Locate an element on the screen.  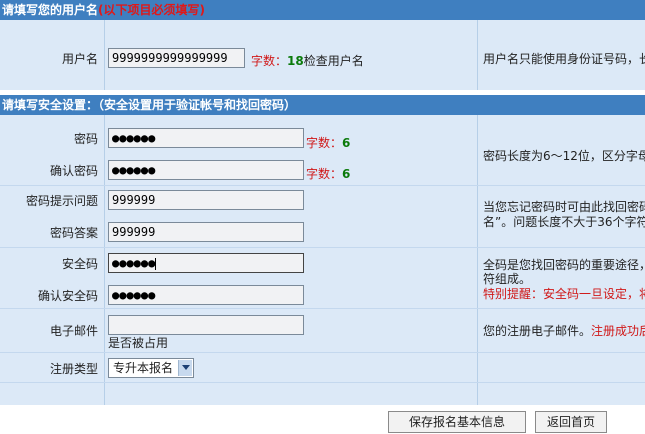
reg-type-select: 专升本报名 is located at coordinates (151, 368).